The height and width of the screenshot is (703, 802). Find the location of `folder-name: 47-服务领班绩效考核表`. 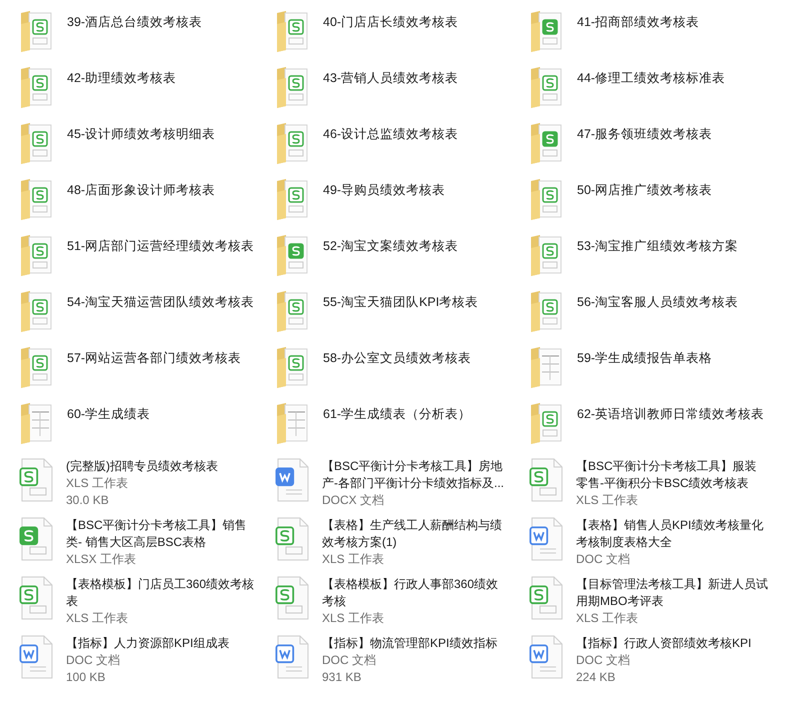

folder-name: 47-服务领班绩效考核表 is located at coordinates (644, 134).